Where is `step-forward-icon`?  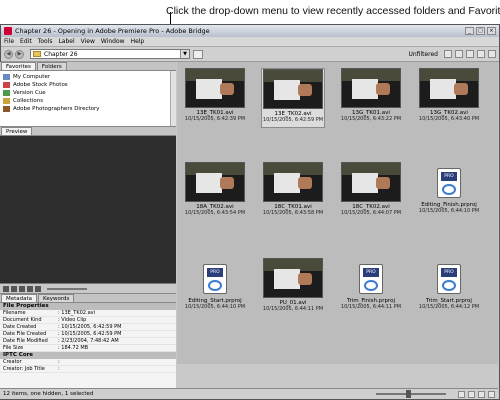 step-forward-icon is located at coordinates (22, 288).